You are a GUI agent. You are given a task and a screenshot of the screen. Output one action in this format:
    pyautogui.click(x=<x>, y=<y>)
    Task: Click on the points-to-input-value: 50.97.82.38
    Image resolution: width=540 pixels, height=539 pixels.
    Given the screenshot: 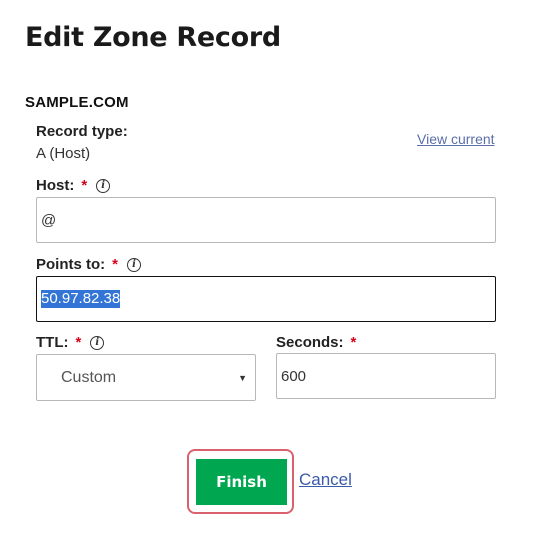 What is the action you would take?
    pyautogui.click(x=81, y=299)
    